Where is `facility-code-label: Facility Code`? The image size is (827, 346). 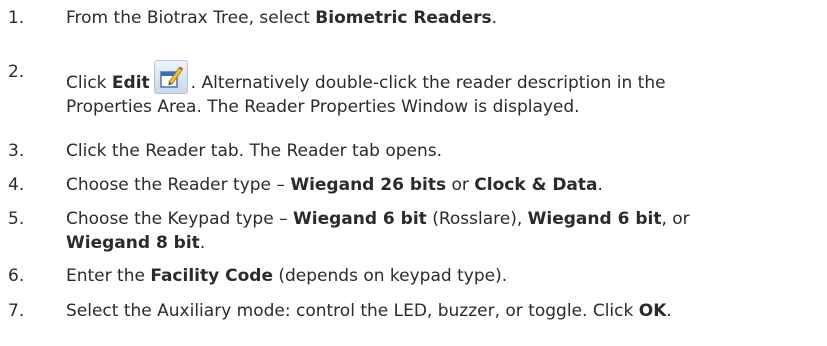 facility-code-label: Facility Code is located at coordinates (211, 276).